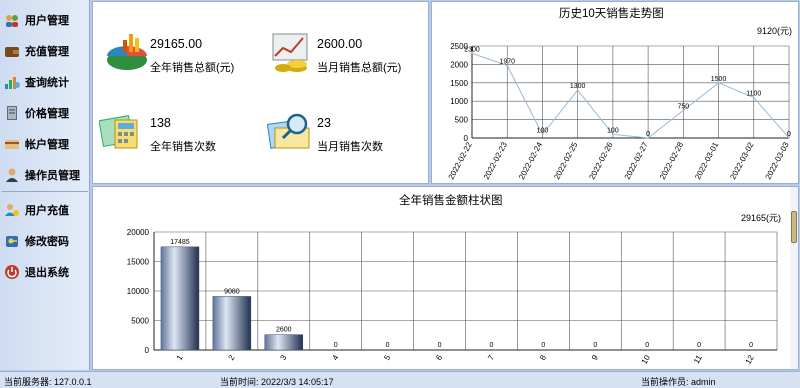 This screenshot has width=800, height=388. I want to click on trend-x-tick-label: 2022-03-03, so click(777, 160).